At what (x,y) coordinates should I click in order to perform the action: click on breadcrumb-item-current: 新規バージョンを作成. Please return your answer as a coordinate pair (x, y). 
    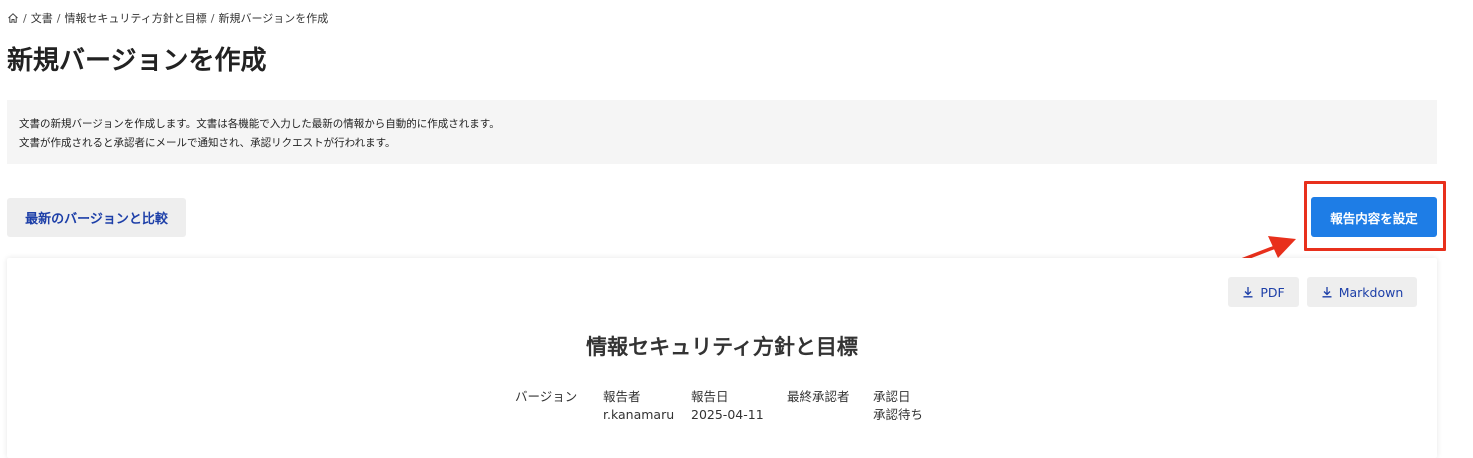
    Looking at the image, I should click on (273, 18).